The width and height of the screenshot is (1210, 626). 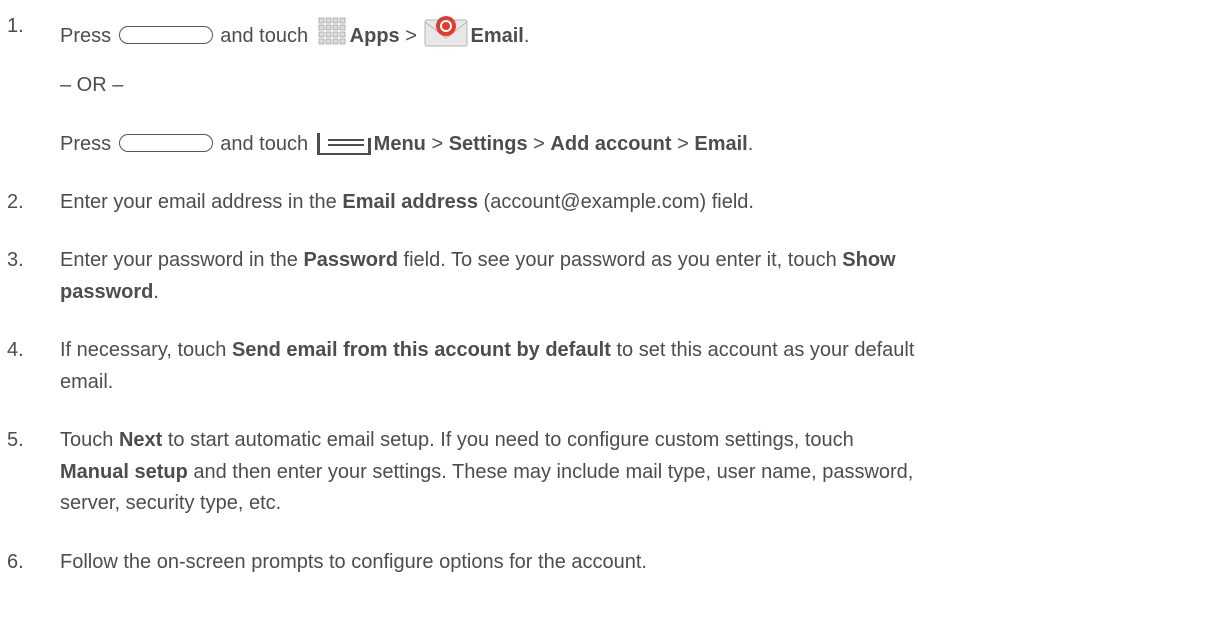 I want to click on step-text: If necessary, touch, so click(x=146, y=350).